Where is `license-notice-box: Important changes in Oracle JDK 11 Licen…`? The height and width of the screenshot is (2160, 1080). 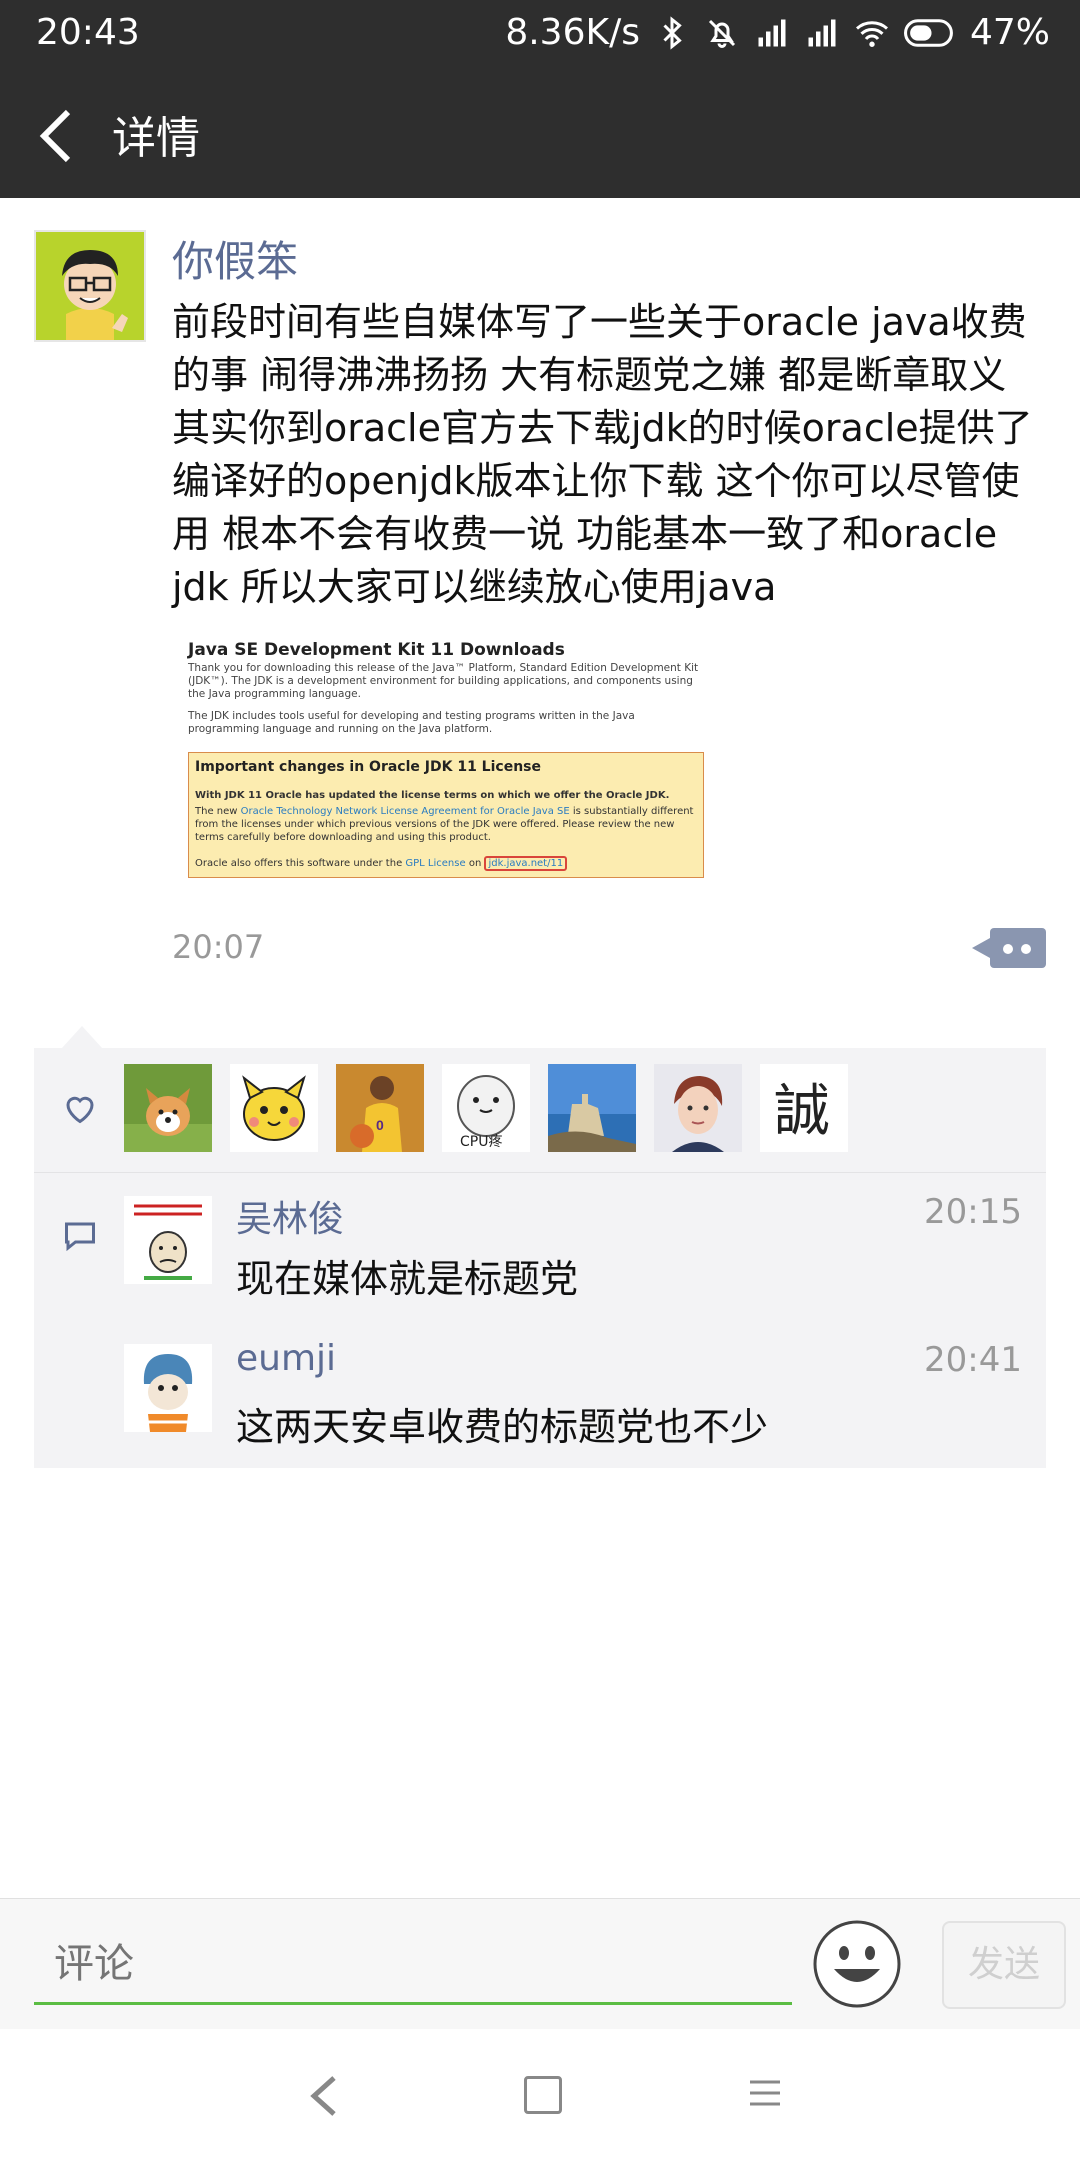 license-notice-box: Important changes in Oracle JDK 11 Licen… is located at coordinates (446, 815).